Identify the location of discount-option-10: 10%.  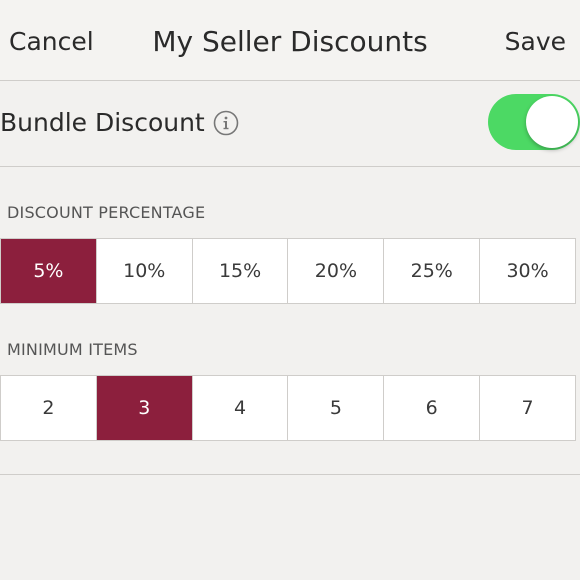
(145, 271).